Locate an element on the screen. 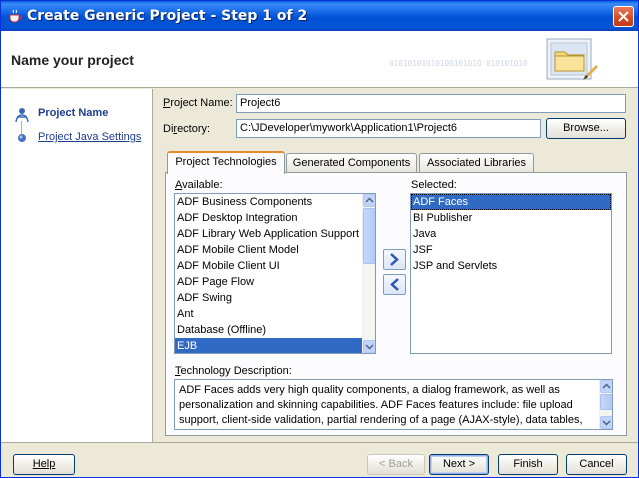 Image resolution: width=639 pixels, height=478 pixels. sidebar-item-project-java-settings: Project Java Settings is located at coordinates (77, 138).